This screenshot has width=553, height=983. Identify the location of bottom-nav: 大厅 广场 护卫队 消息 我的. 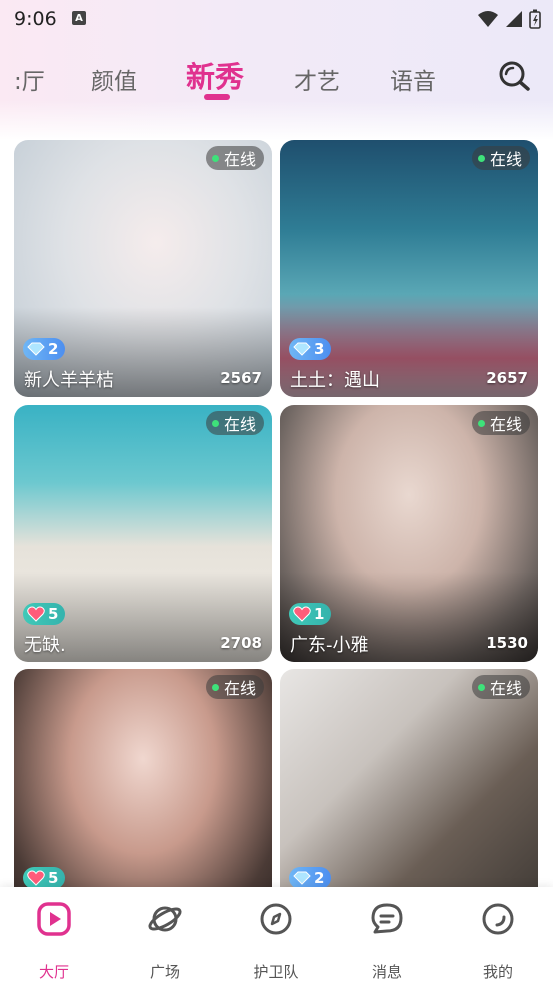
(276, 935).